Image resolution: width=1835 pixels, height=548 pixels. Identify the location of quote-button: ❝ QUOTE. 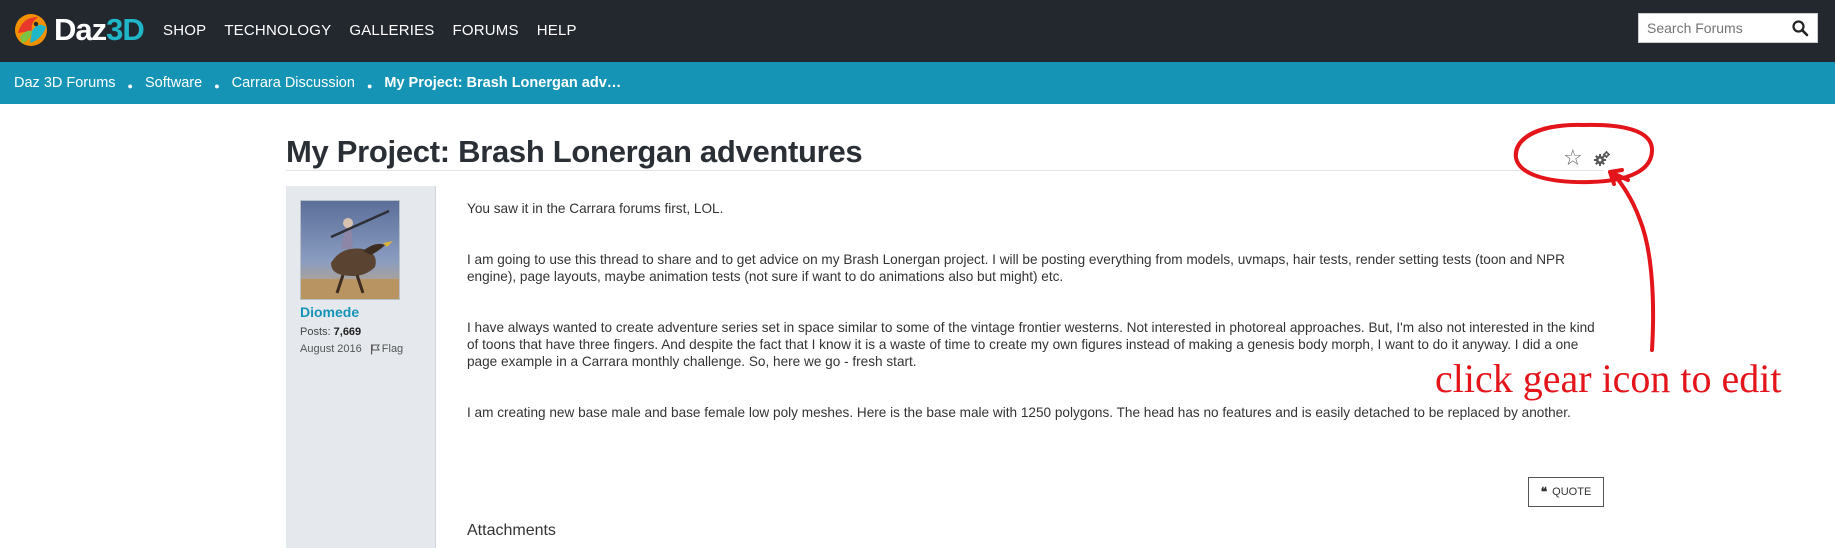
(1566, 492).